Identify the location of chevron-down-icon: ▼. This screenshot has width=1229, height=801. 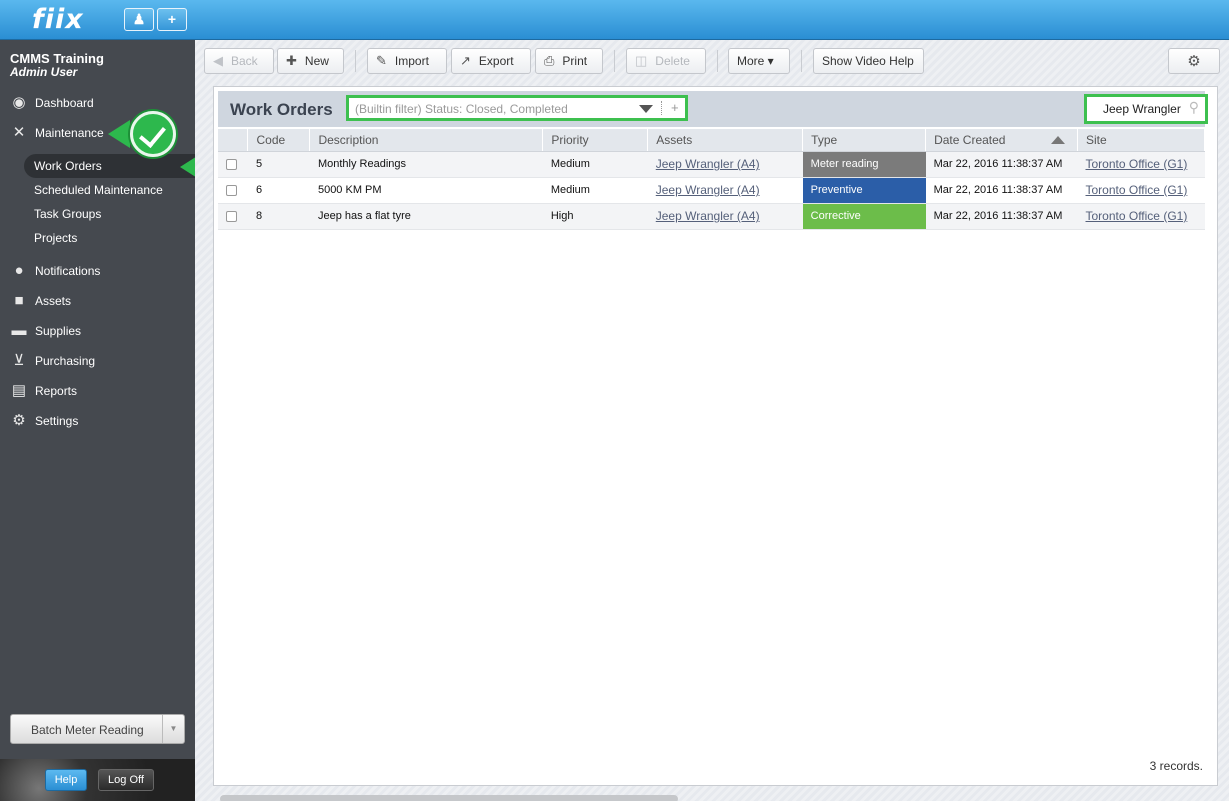
(173, 729).